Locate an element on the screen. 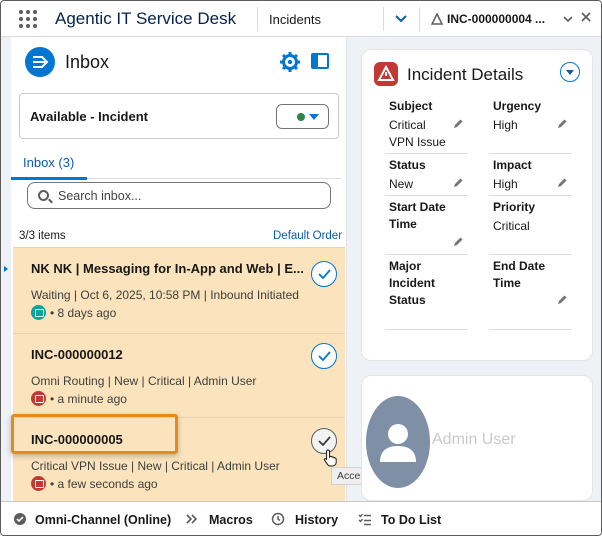 The height and width of the screenshot is (536, 602). app-title: Agentic IT Service Desk is located at coordinates (146, 18).